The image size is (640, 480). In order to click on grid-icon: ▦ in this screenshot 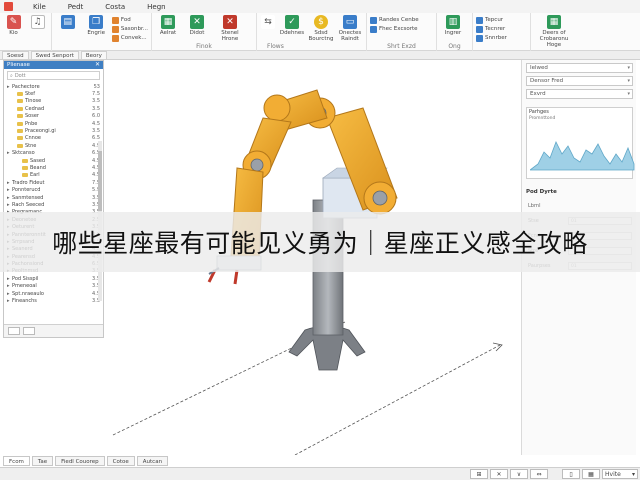, I will do `click(168, 22)`.